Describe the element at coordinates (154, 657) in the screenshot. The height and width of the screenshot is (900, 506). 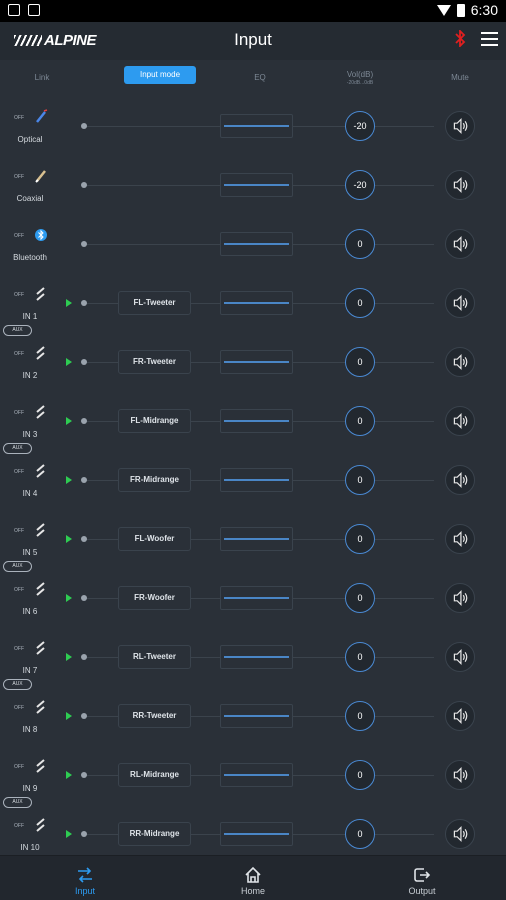
I see `input-mode-selector: RL-Tweeter` at that location.